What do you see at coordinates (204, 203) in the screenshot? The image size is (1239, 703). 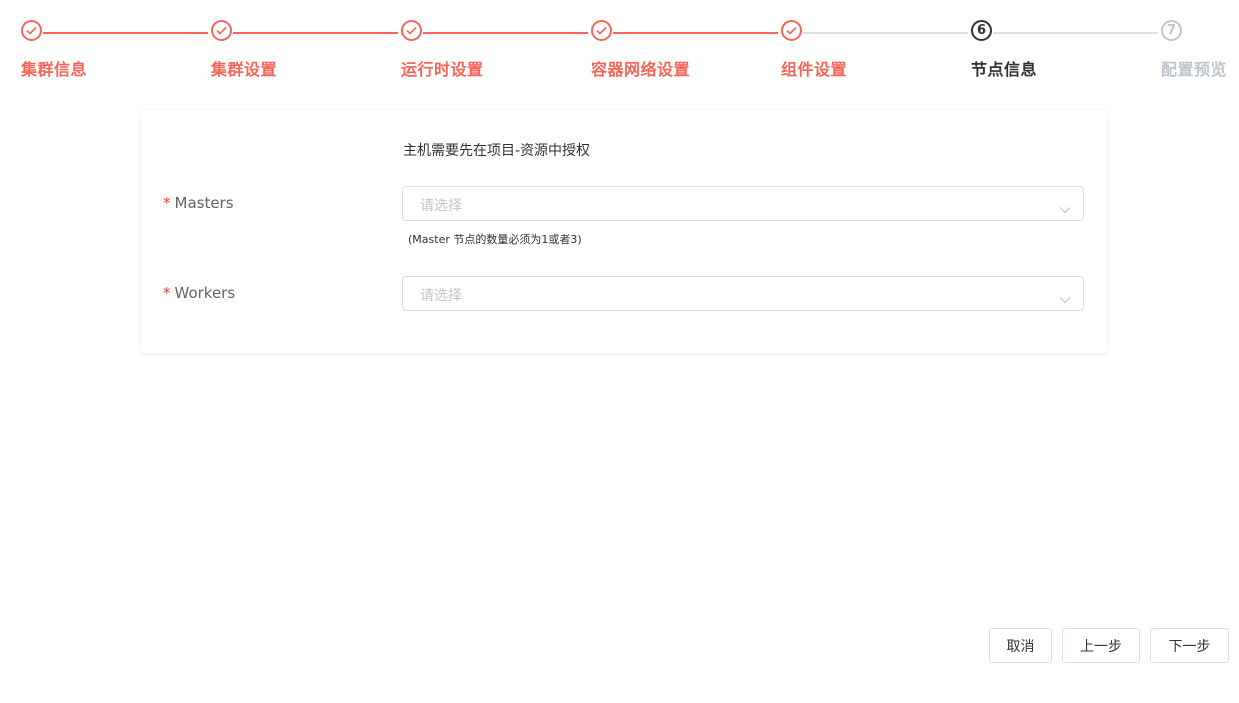 I see `masters-label-text: Masters` at bounding box center [204, 203].